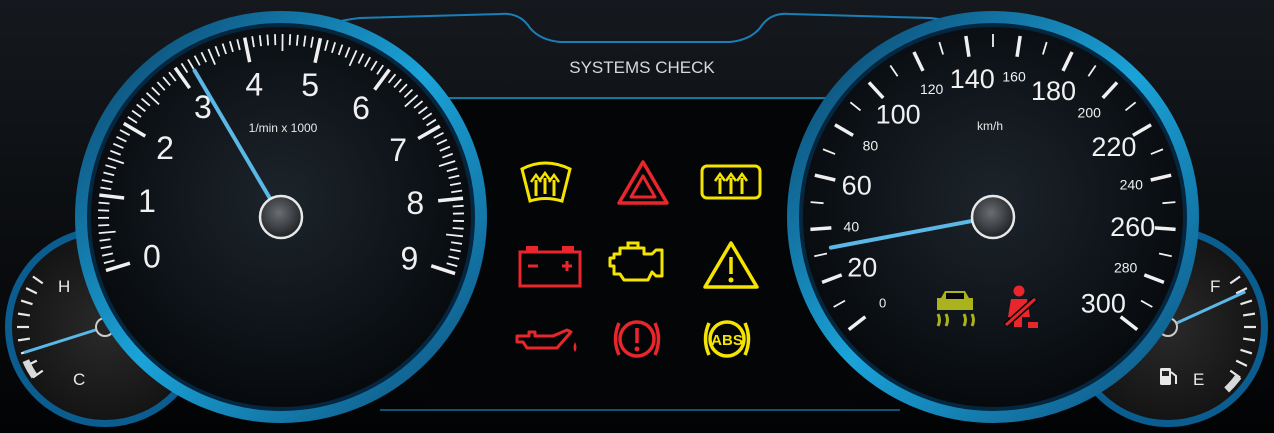 The image size is (1274, 433). What do you see at coordinates (857, 185) in the screenshot?
I see `speedometer-label-60: 60` at bounding box center [857, 185].